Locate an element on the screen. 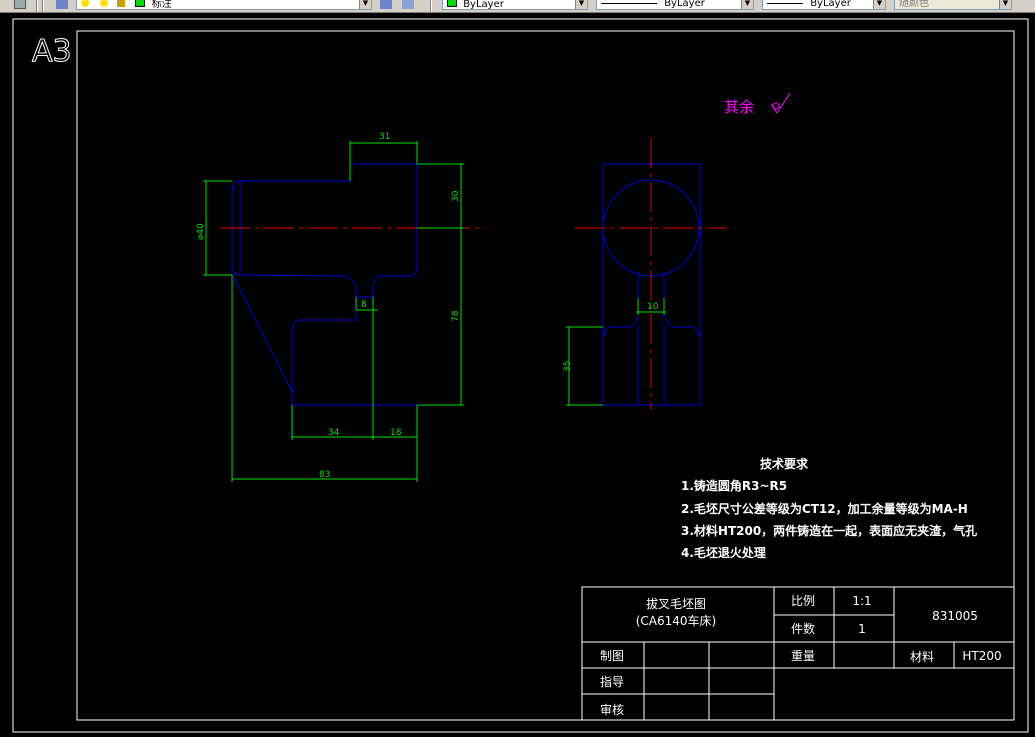 The image size is (1035, 737). dim-10: 10 is located at coordinates (653, 307).